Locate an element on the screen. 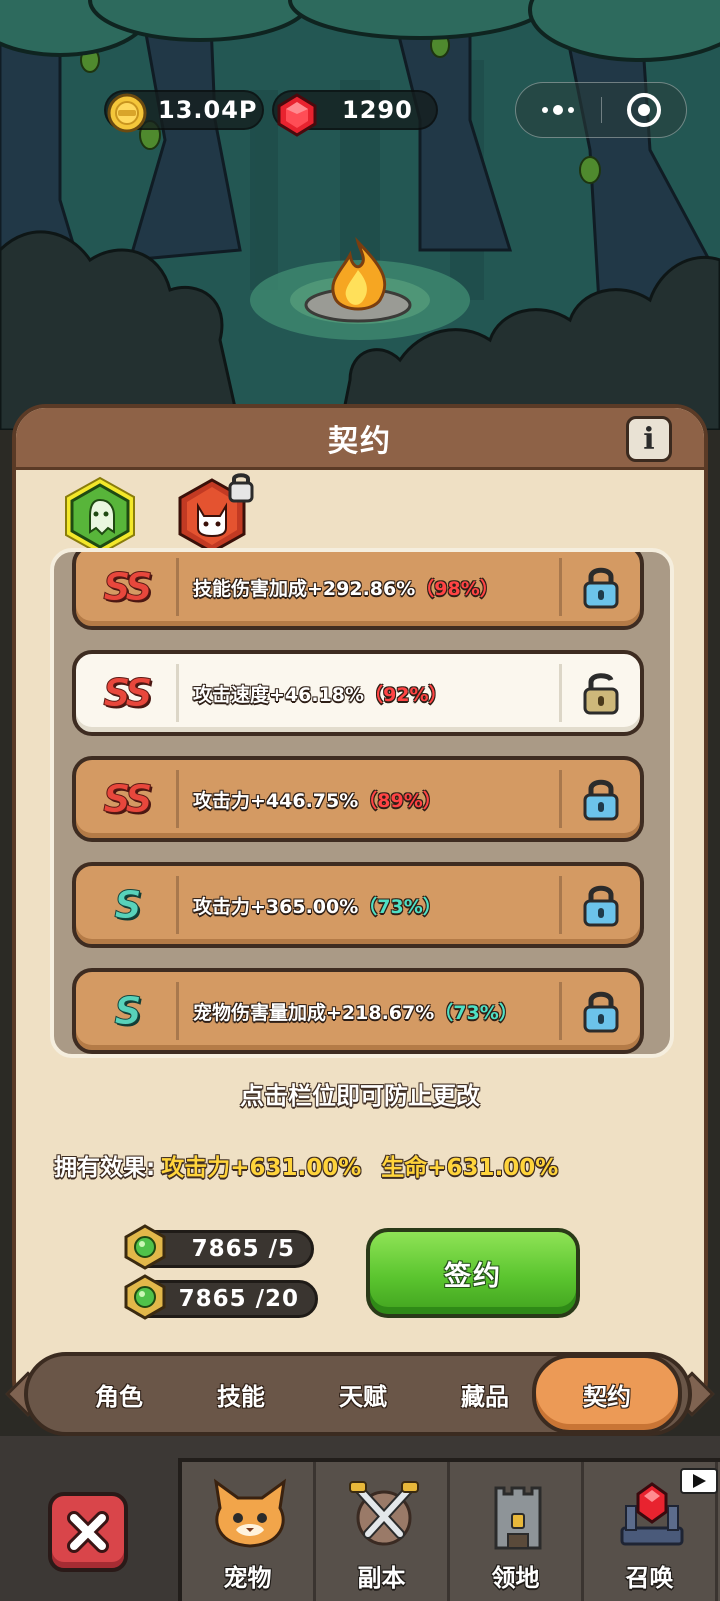 The height and width of the screenshot is (1601, 720). contract-row: S 攻击力+365.00%（73%） is located at coordinates (358, 905).